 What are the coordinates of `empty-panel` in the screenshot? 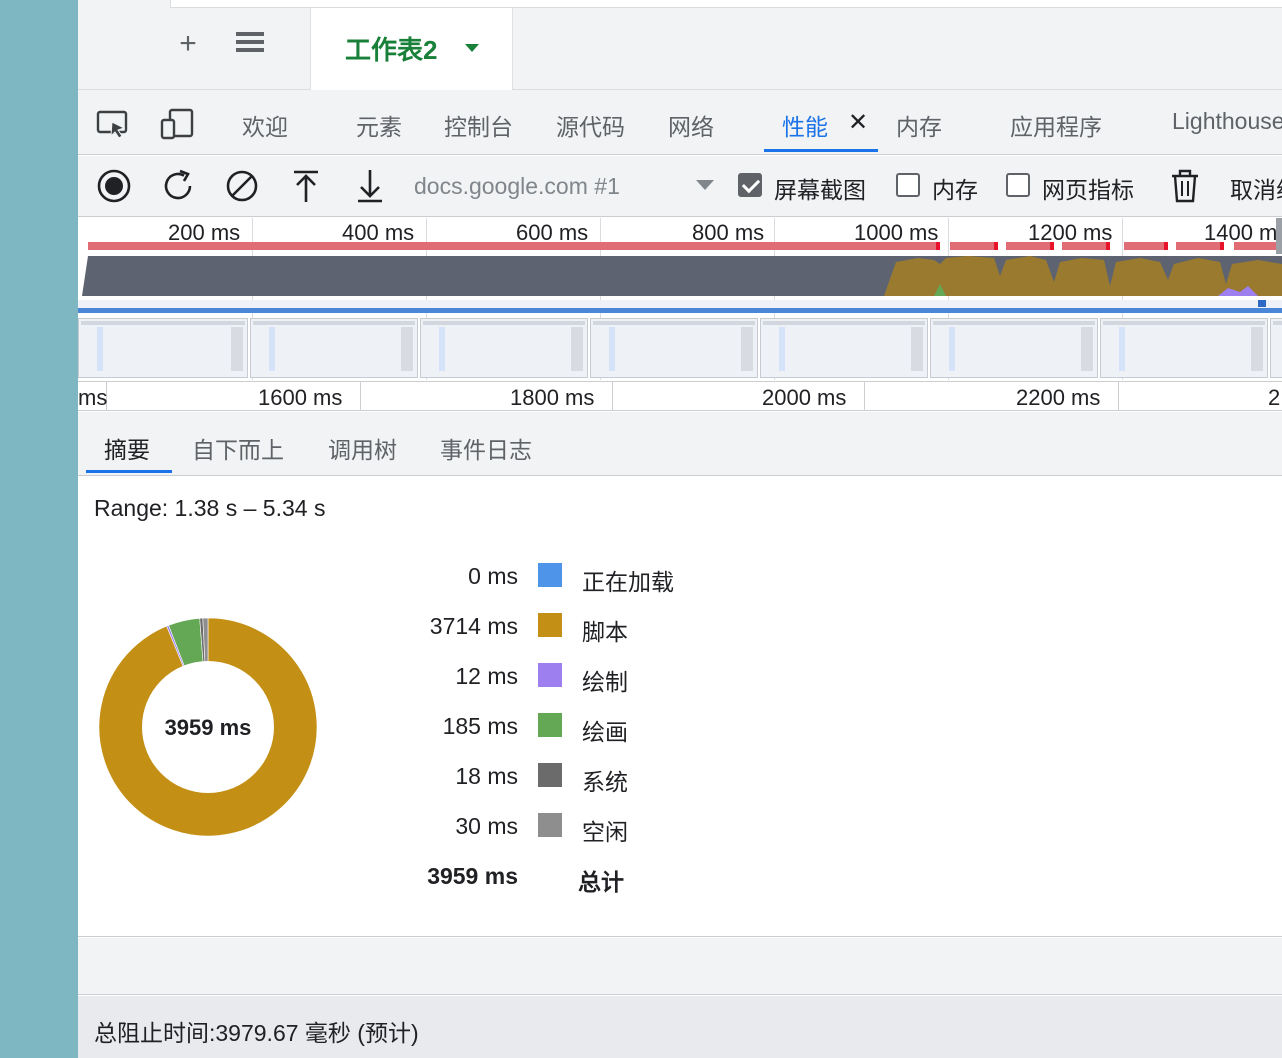 It's located at (680, 966).